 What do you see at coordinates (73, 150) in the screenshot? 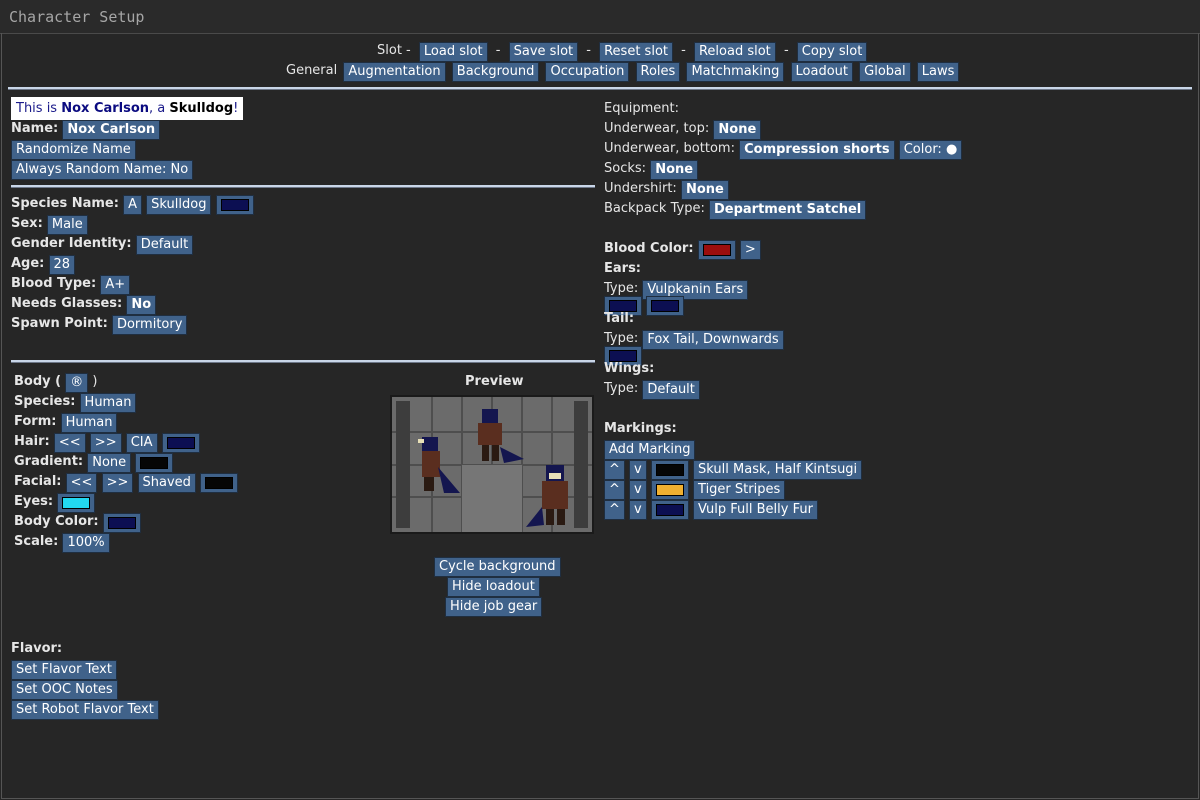
I see `randomize-name-button: Randomize Name` at bounding box center [73, 150].